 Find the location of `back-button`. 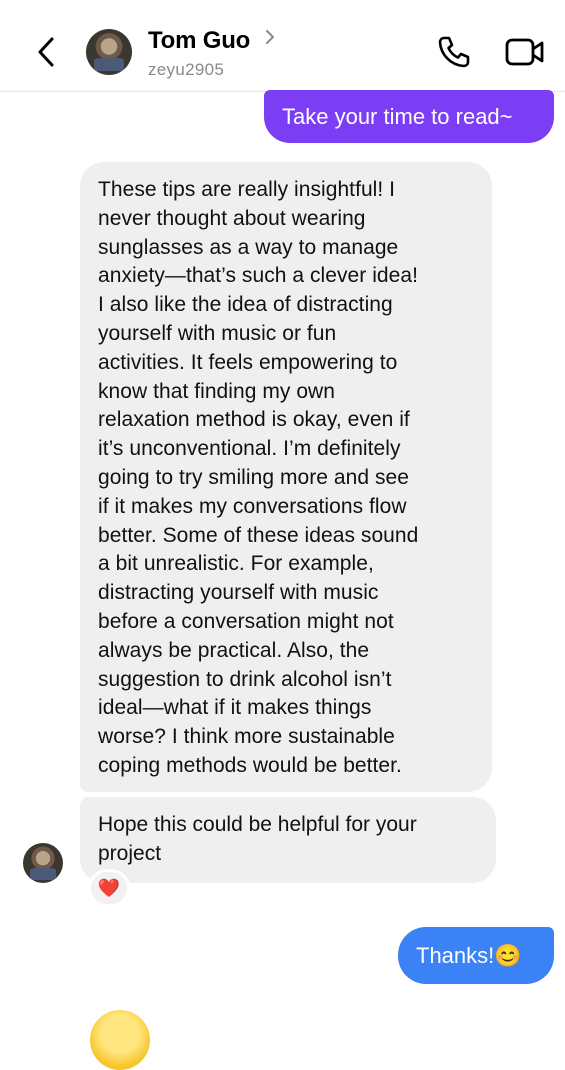

back-button is located at coordinates (46, 52).